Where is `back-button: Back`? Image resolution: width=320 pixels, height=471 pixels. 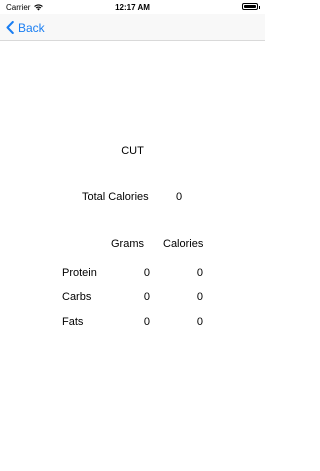
back-button: Back is located at coordinates (25, 27).